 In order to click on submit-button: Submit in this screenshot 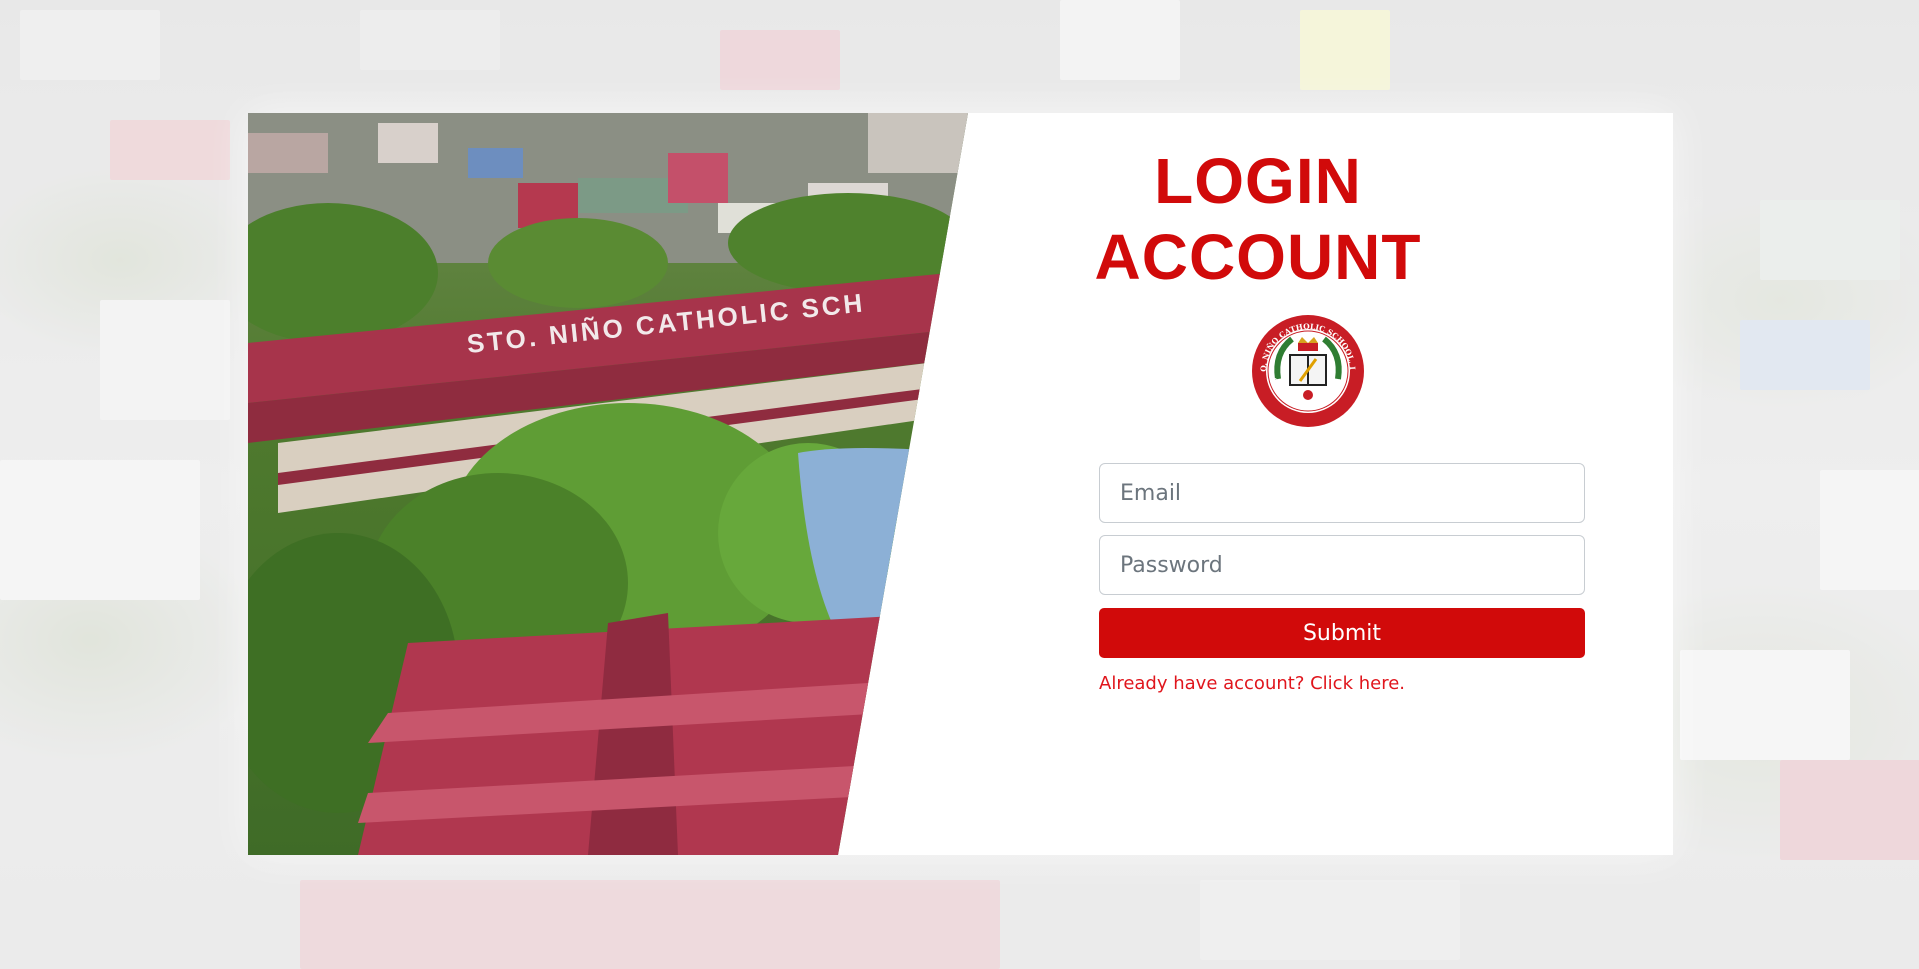, I will do `click(1342, 633)`.